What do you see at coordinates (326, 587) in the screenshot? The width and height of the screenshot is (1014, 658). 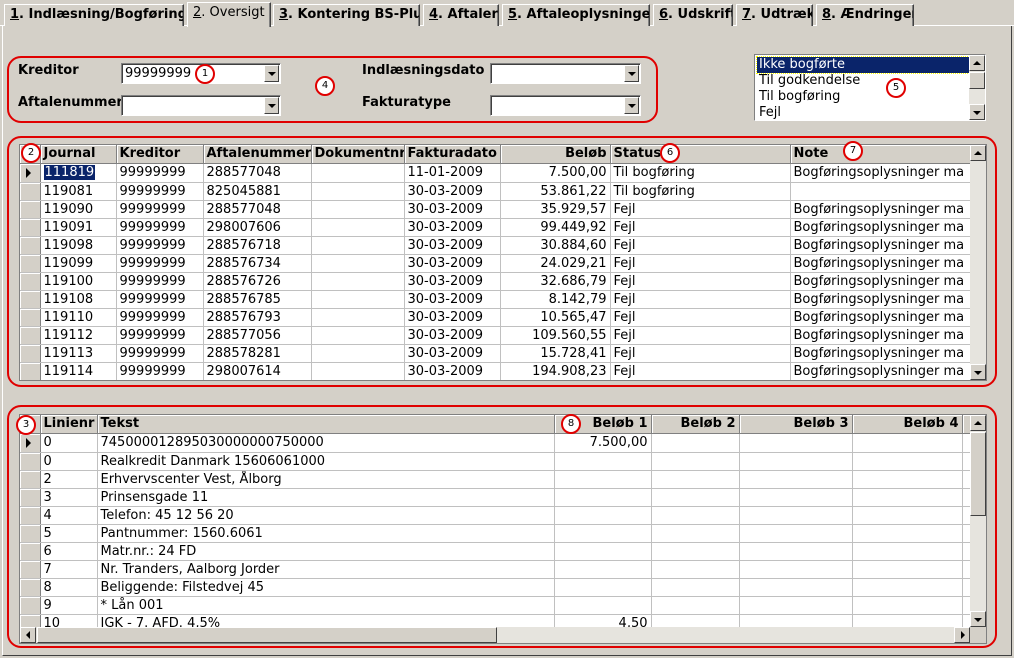 I see `line-cell: Beliggende: Filstedvej 45` at bounding box center [326, 587].